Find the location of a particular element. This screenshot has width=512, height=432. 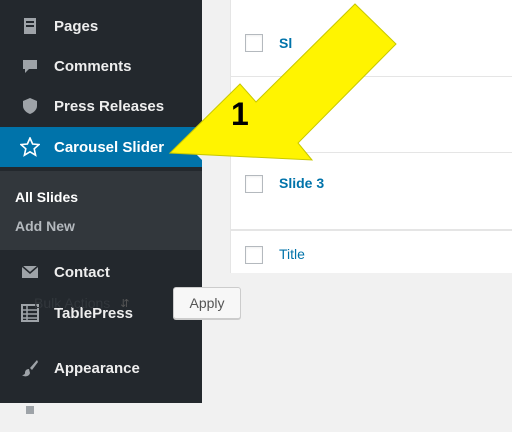

sidebar-item-pages: Pages is located at coordinates (101, 26).